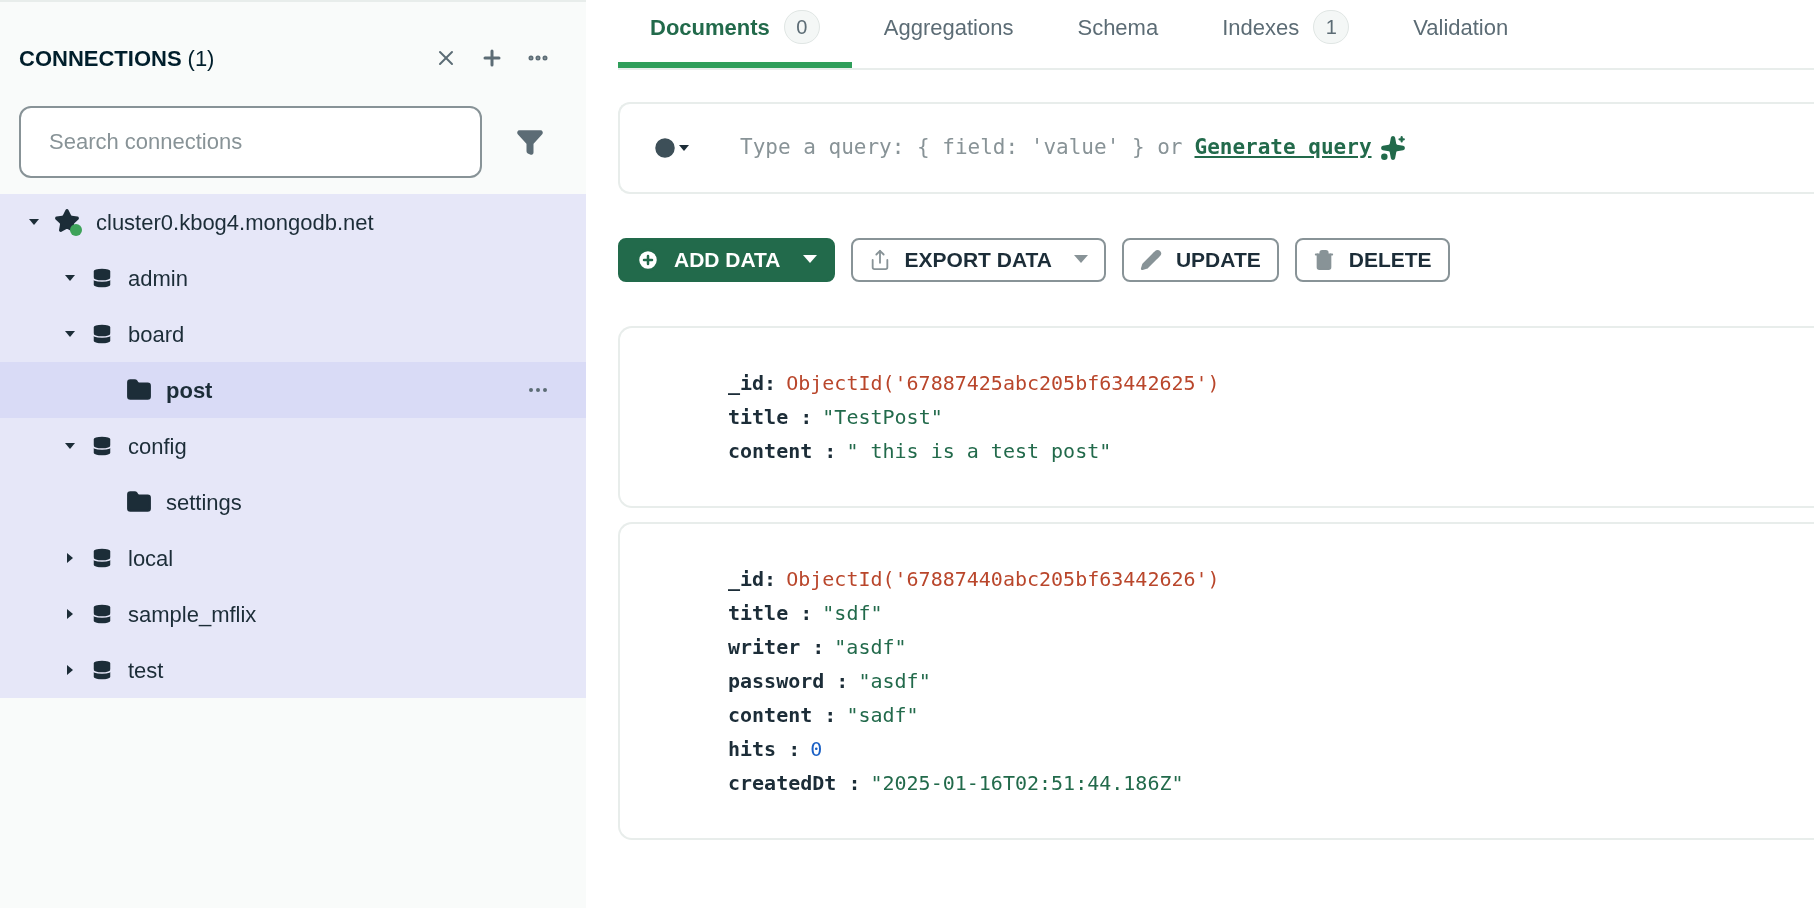 Image resolution: width=1814 pixels, height=908 pixels. I want to click on field-key: password :, so click(788, 681).